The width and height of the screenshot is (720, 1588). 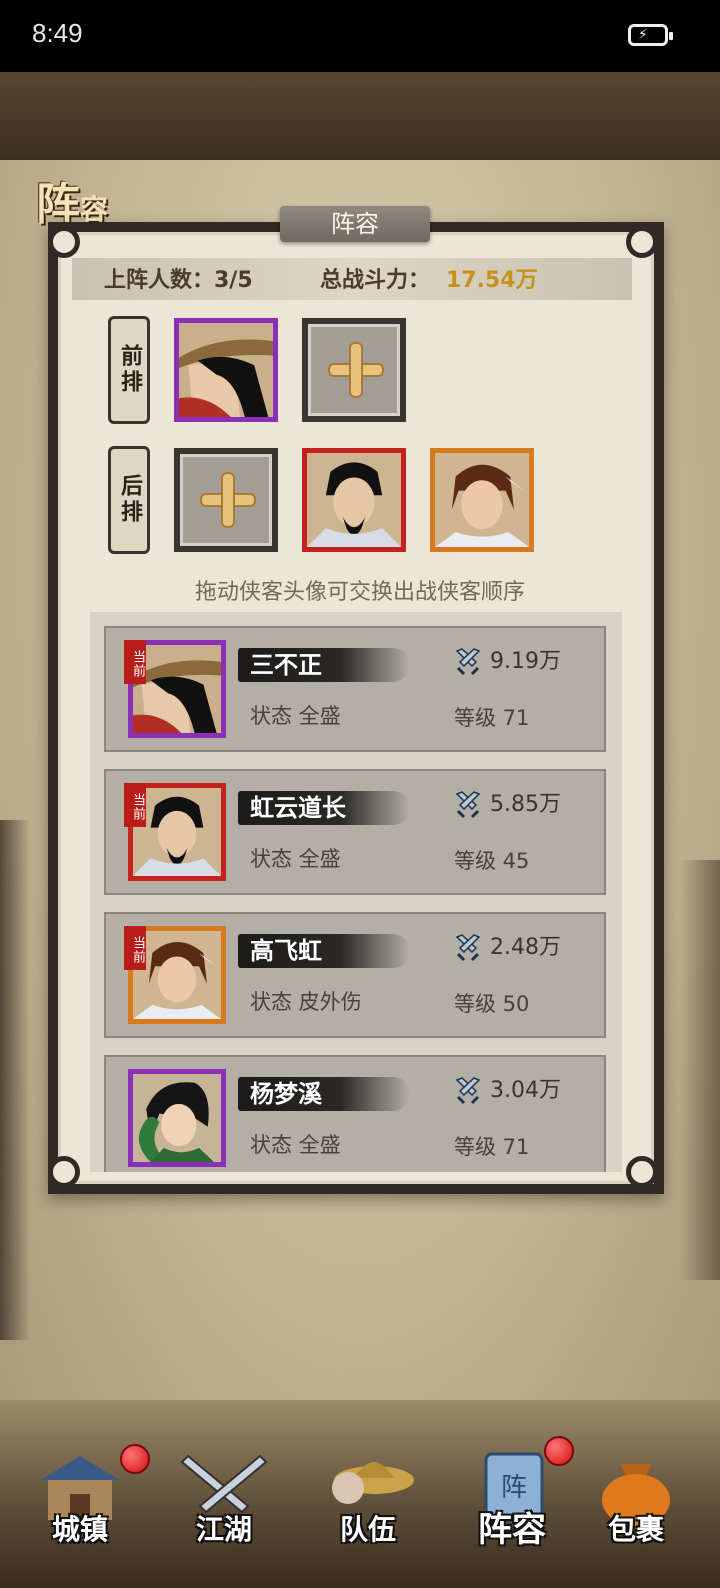 I want to click on panel-title: 阵容, so click(x=355, y=224).